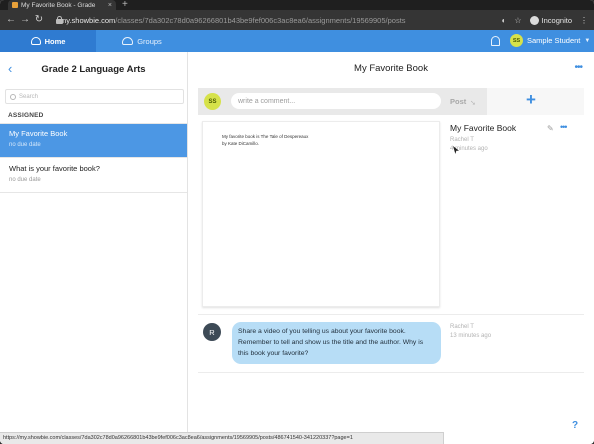 The image size is (594, 444). Describe the element at coordinates (94, 96) in the screenshot. I see `search-input: Search` at that location.